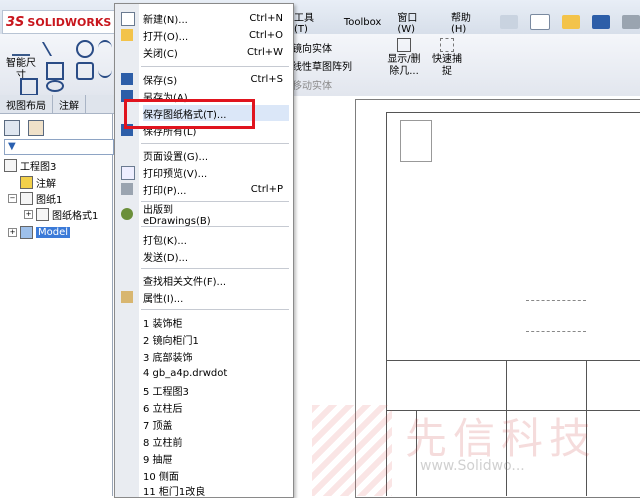  What do you see at coordinates (556, 316) in the screenshot?
I see `revision-table` at bounding box center [556, 316].